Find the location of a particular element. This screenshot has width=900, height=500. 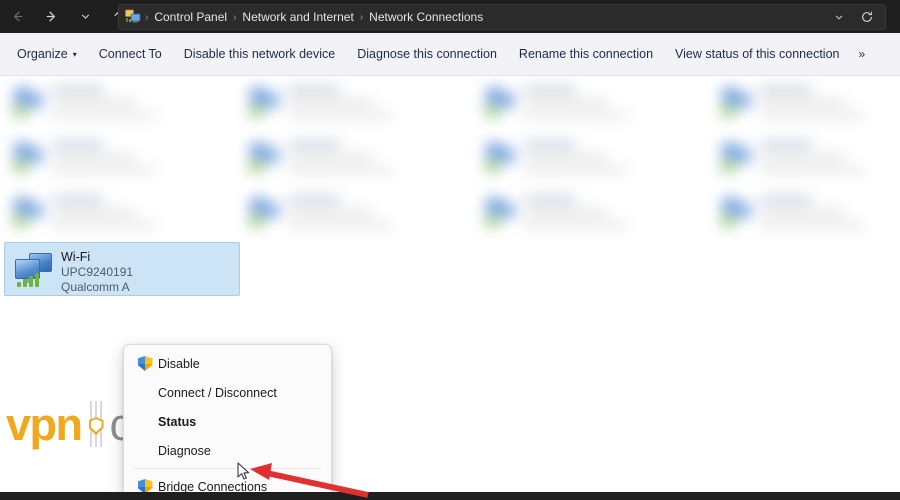

organize-label: Organize is located at coordinates (42, 54).